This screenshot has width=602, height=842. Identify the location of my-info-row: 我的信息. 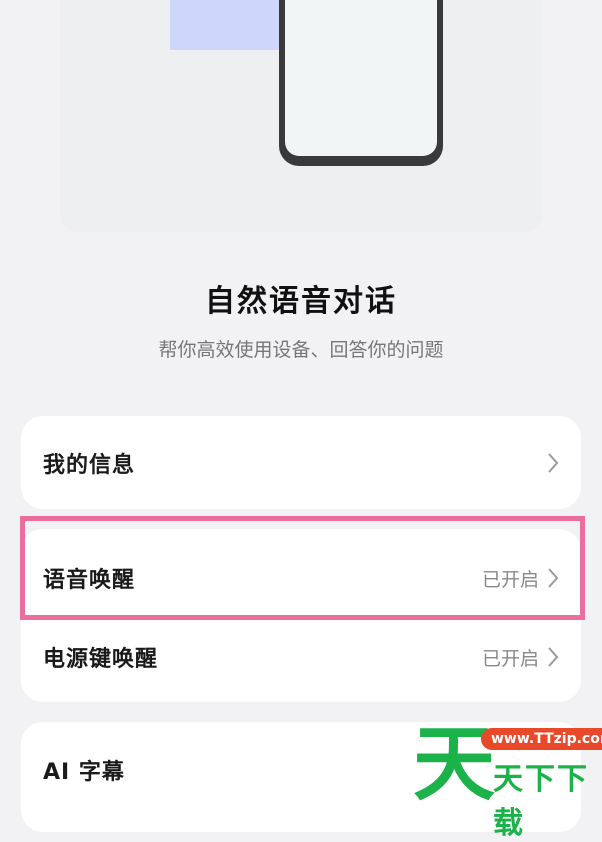
(301, 463).